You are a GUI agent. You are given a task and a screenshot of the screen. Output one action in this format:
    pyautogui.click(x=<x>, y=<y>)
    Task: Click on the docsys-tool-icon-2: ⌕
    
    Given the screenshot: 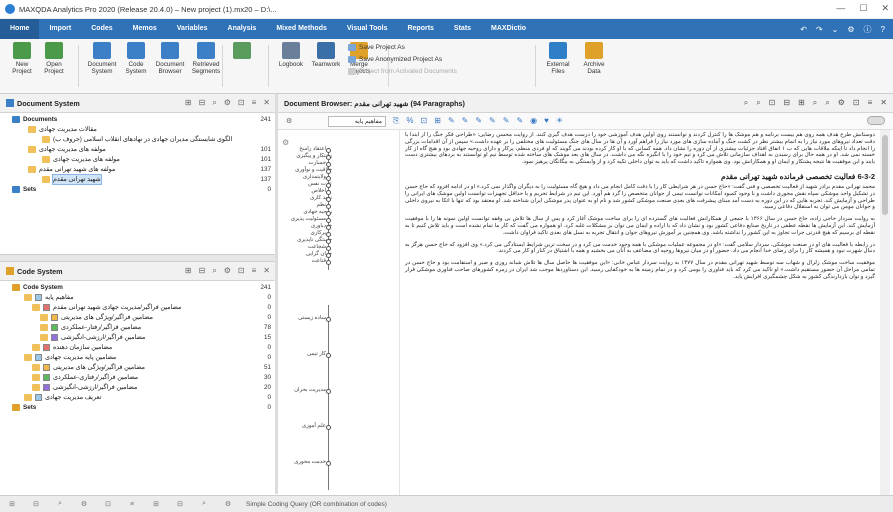 What is the action you would take?
    pyautogui.click(x=214, y=103)
    